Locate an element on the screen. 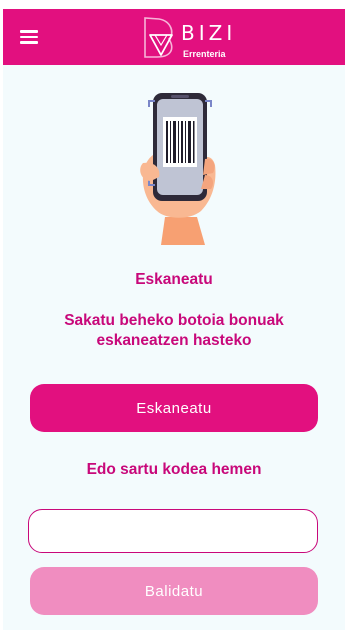 The width and height of the screenshot is (350, 634). bizi-logo-mark-icon is located at coordinates (158, 37).